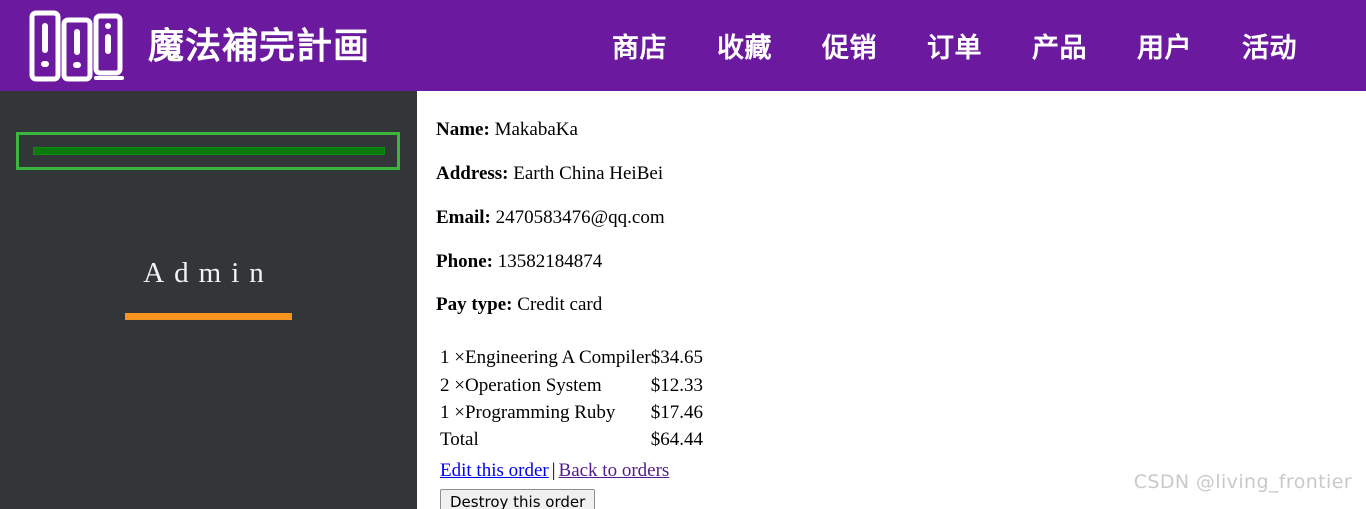 This screenshot has height=509, width=1366. I want to click on order-field-email-value: 2470583476@qq.com, so click(580, 217).